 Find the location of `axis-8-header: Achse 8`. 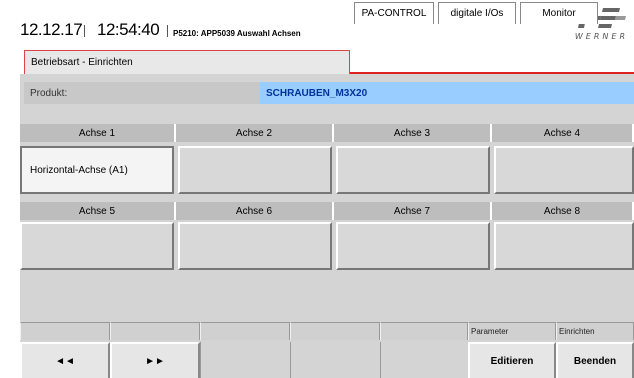

axis-8-header: Achse 8 is located at coordinates (563, 211).